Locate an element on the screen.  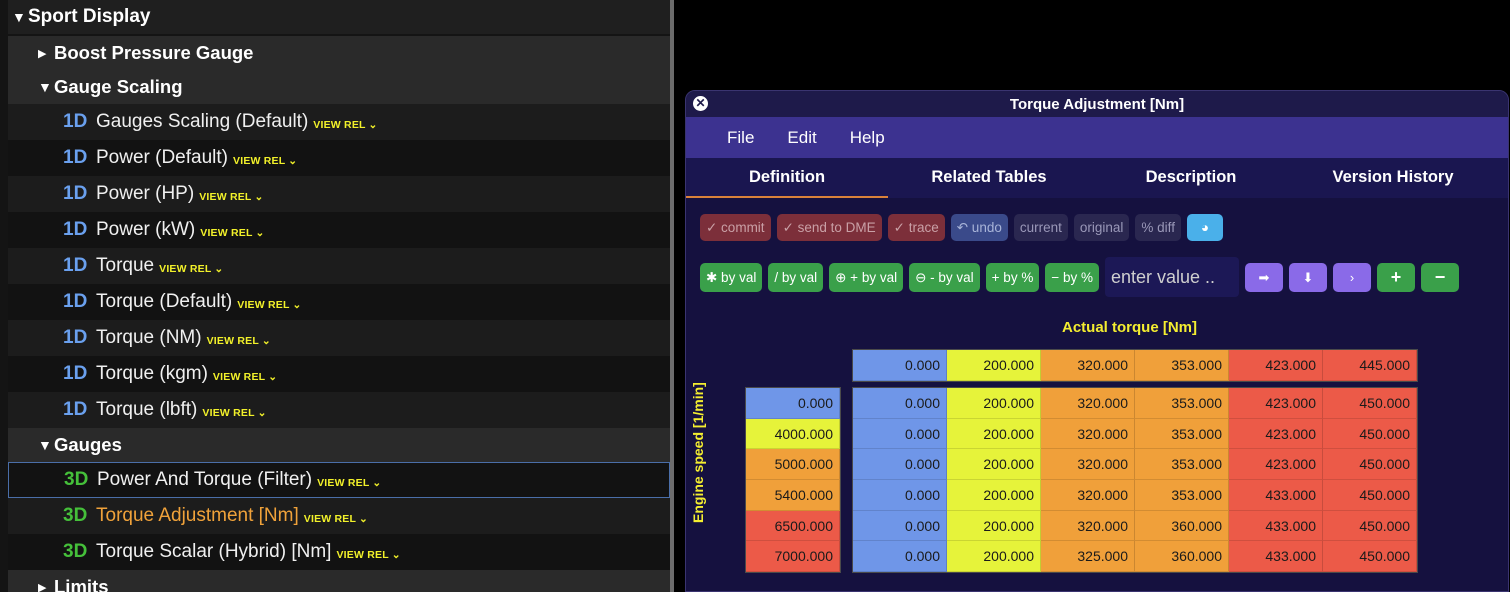
table-cell: 360.000 is located at coordinates (1182, 526).